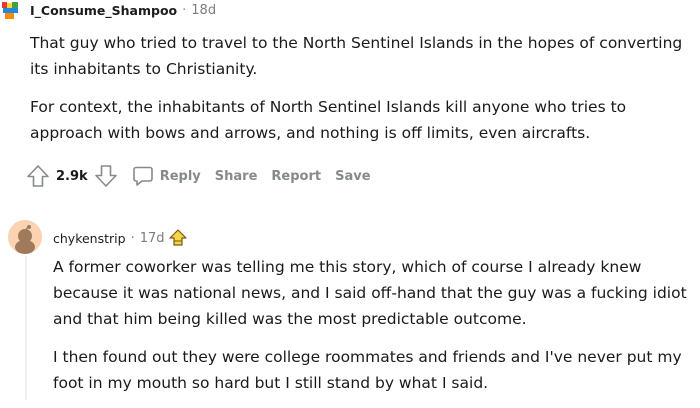 The height and width of the screenshot is (408, 700). I want to click on arrow-up-icon, so click(38, 176).